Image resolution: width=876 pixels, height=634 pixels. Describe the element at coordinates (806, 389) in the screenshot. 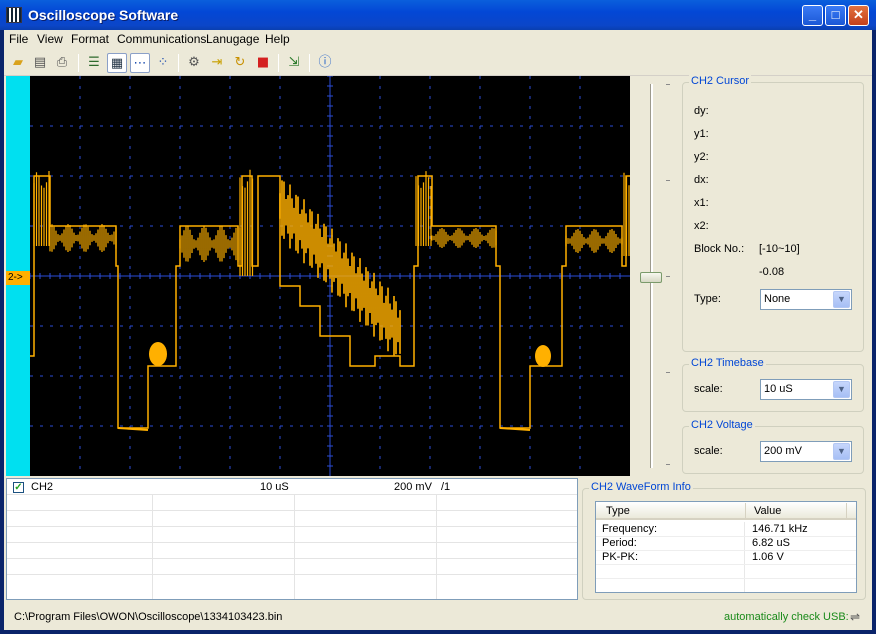

I see `timebase-select: 10 uS ▼` at that location.